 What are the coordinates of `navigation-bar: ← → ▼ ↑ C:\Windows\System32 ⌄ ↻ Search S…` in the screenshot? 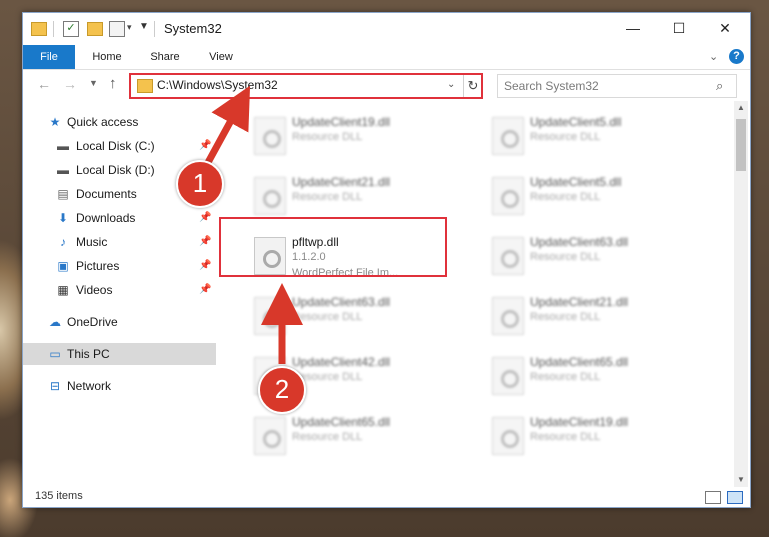 It's located at (386, 85).